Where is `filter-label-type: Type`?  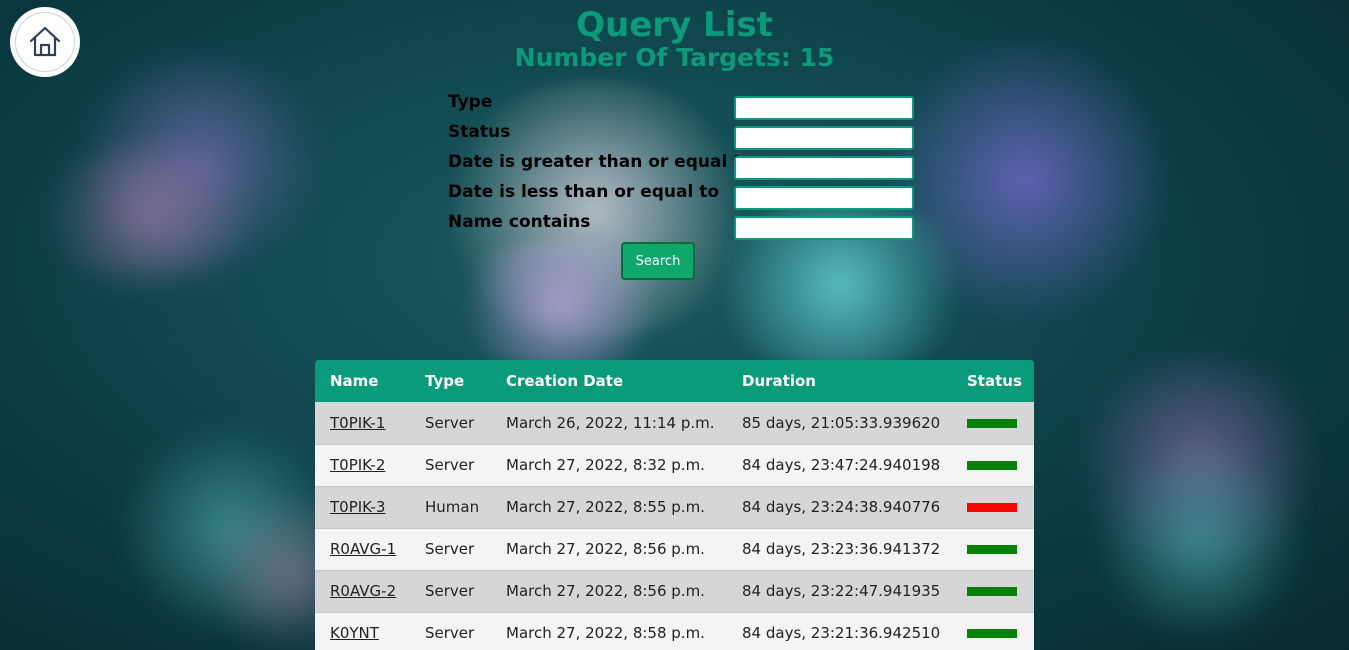 filter-label-type: Type is located at coordinates (470, 102).